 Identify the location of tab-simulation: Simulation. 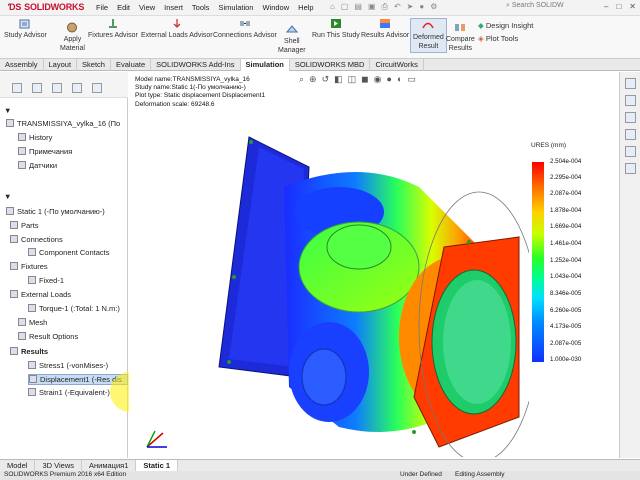
(265, 65).